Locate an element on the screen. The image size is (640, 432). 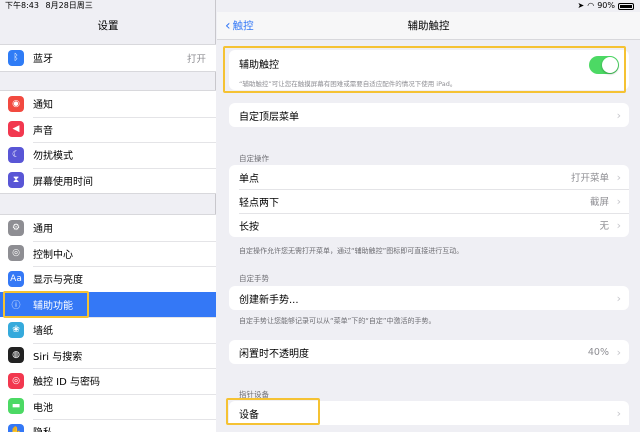
custom-action-row: 单点 打开菜单 › is located at coordinates (429, 177).